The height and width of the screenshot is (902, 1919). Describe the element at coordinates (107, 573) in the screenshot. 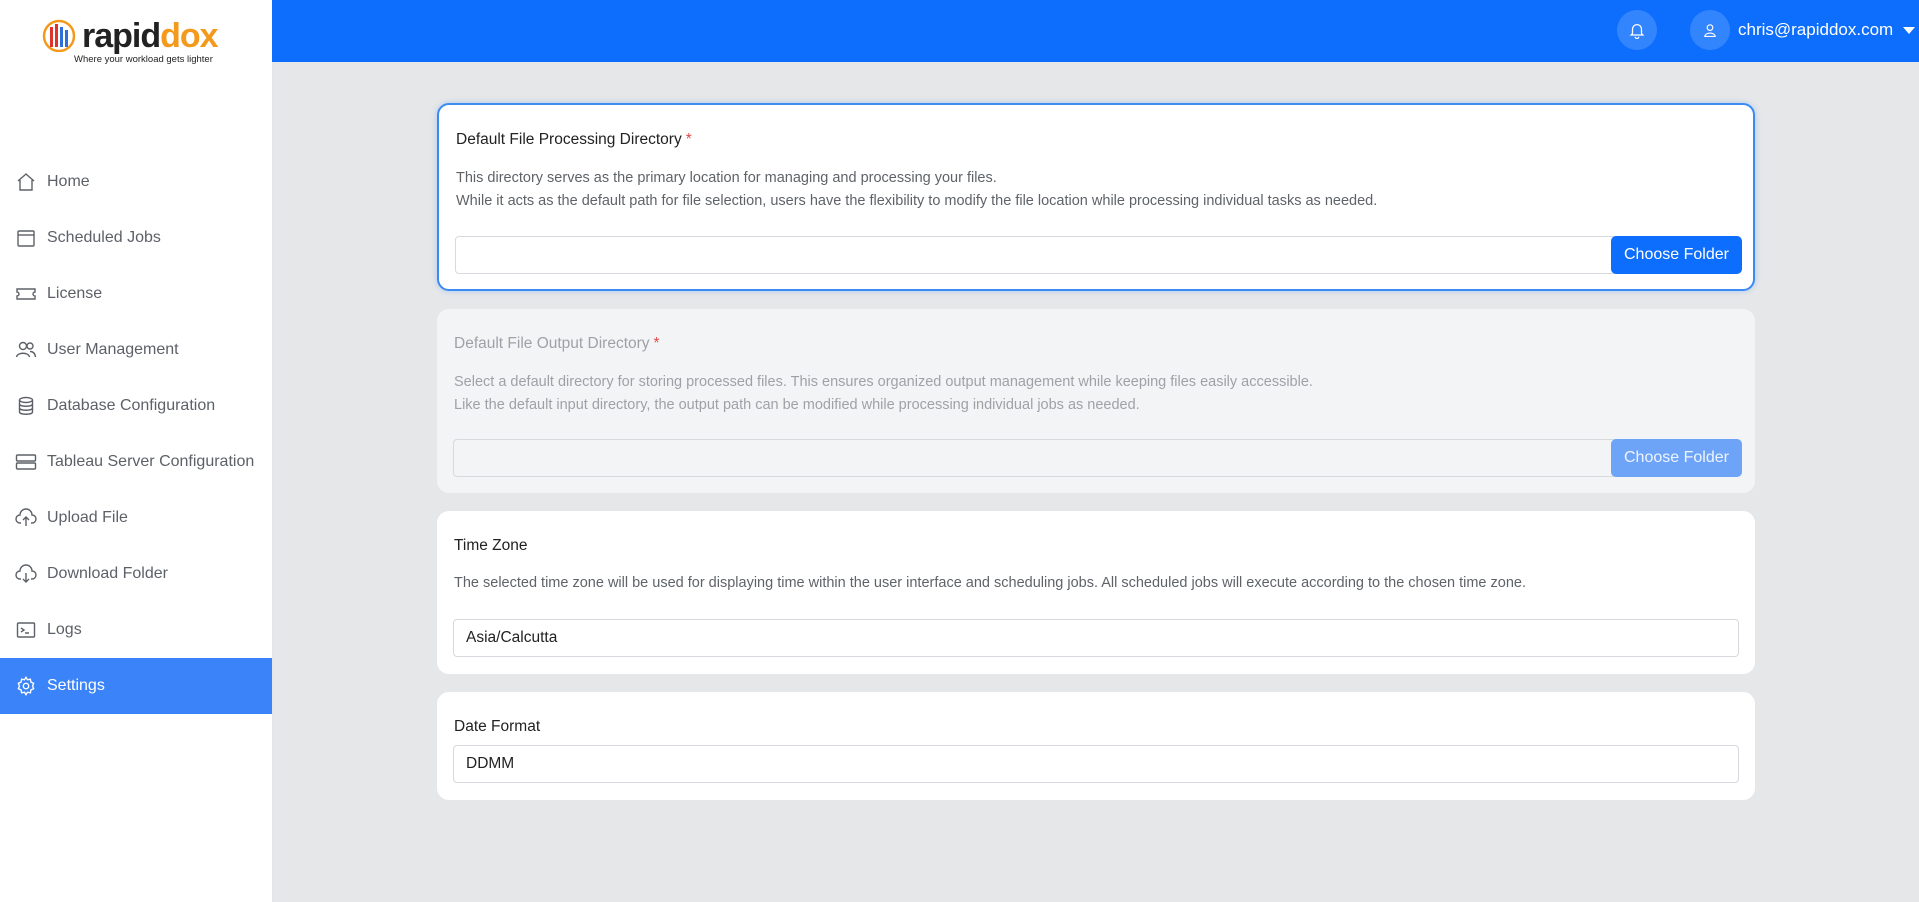

I see `sidebar-item-label: Download Folder` at that location.